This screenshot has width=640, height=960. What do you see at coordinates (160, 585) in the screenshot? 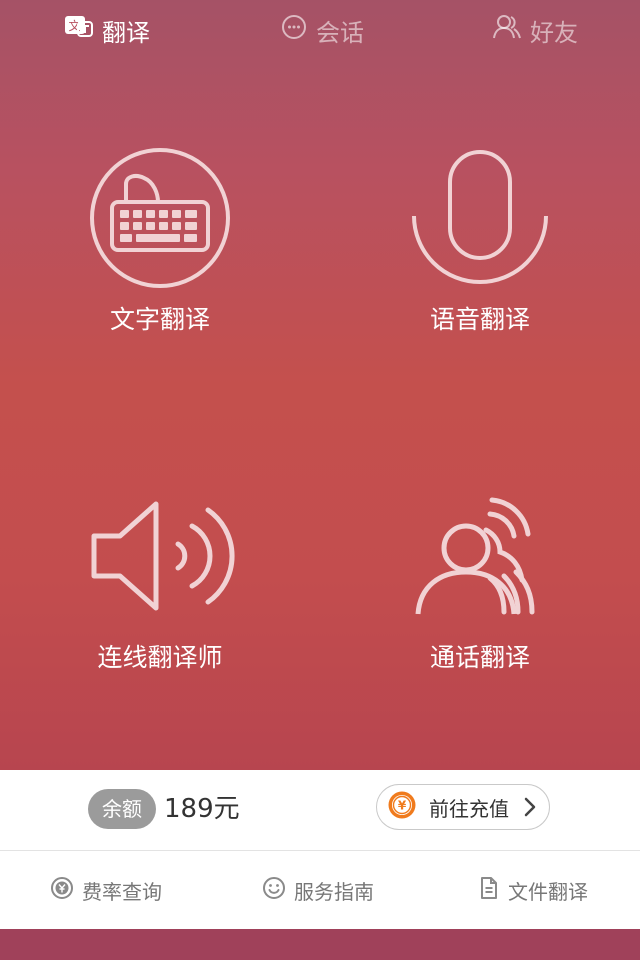
I see `line-translator-button: 连线翻译师` at bounding box center [160, 585].